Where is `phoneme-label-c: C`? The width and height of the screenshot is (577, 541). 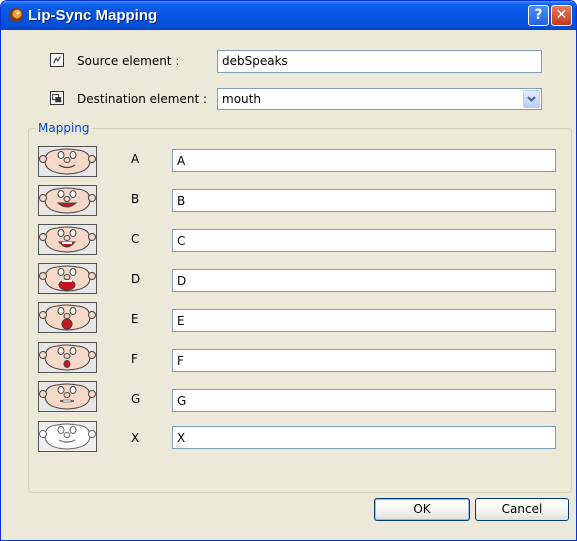 phoneme-label-c: C is located at coordinates (135, 239).